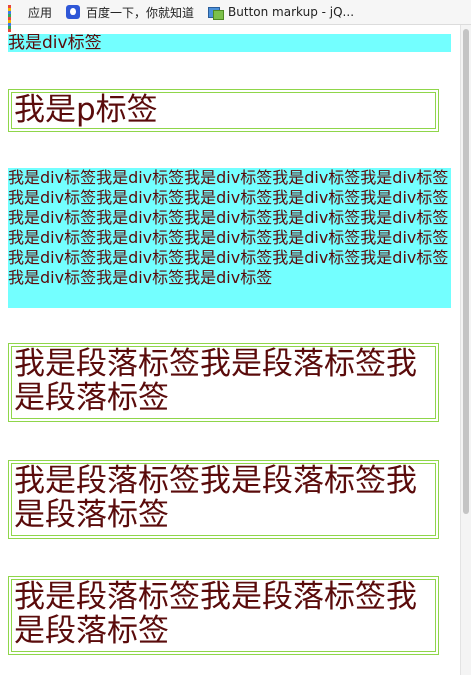  Describe the element at coordinates (223, 110) in the screenshot. I see `p-tag-short: 我是p标签` at that location.